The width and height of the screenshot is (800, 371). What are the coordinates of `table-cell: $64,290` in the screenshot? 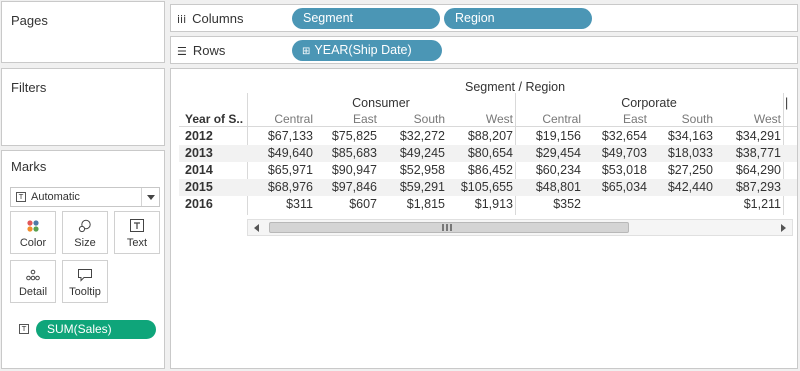 It's located at (749, 170).